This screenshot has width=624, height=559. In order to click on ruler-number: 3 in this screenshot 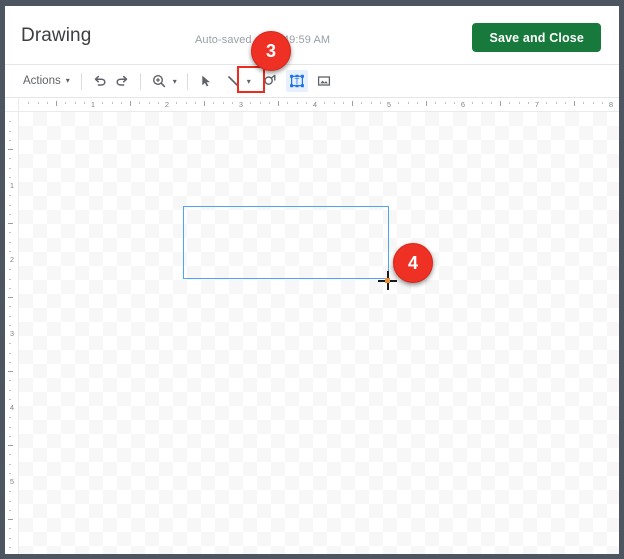, I will do `click(12, 333)`.